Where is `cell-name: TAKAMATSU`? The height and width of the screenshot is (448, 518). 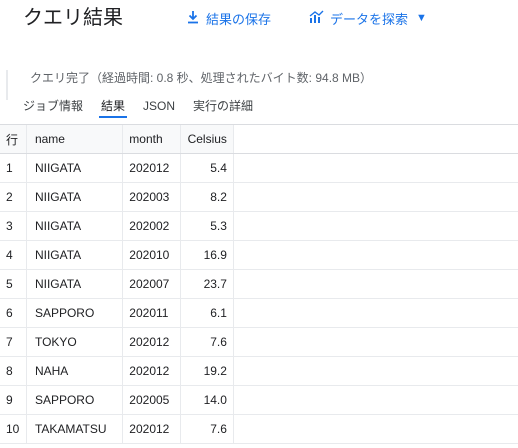 cell-name: TAKAMATSU is located at coordinates (75, 429).